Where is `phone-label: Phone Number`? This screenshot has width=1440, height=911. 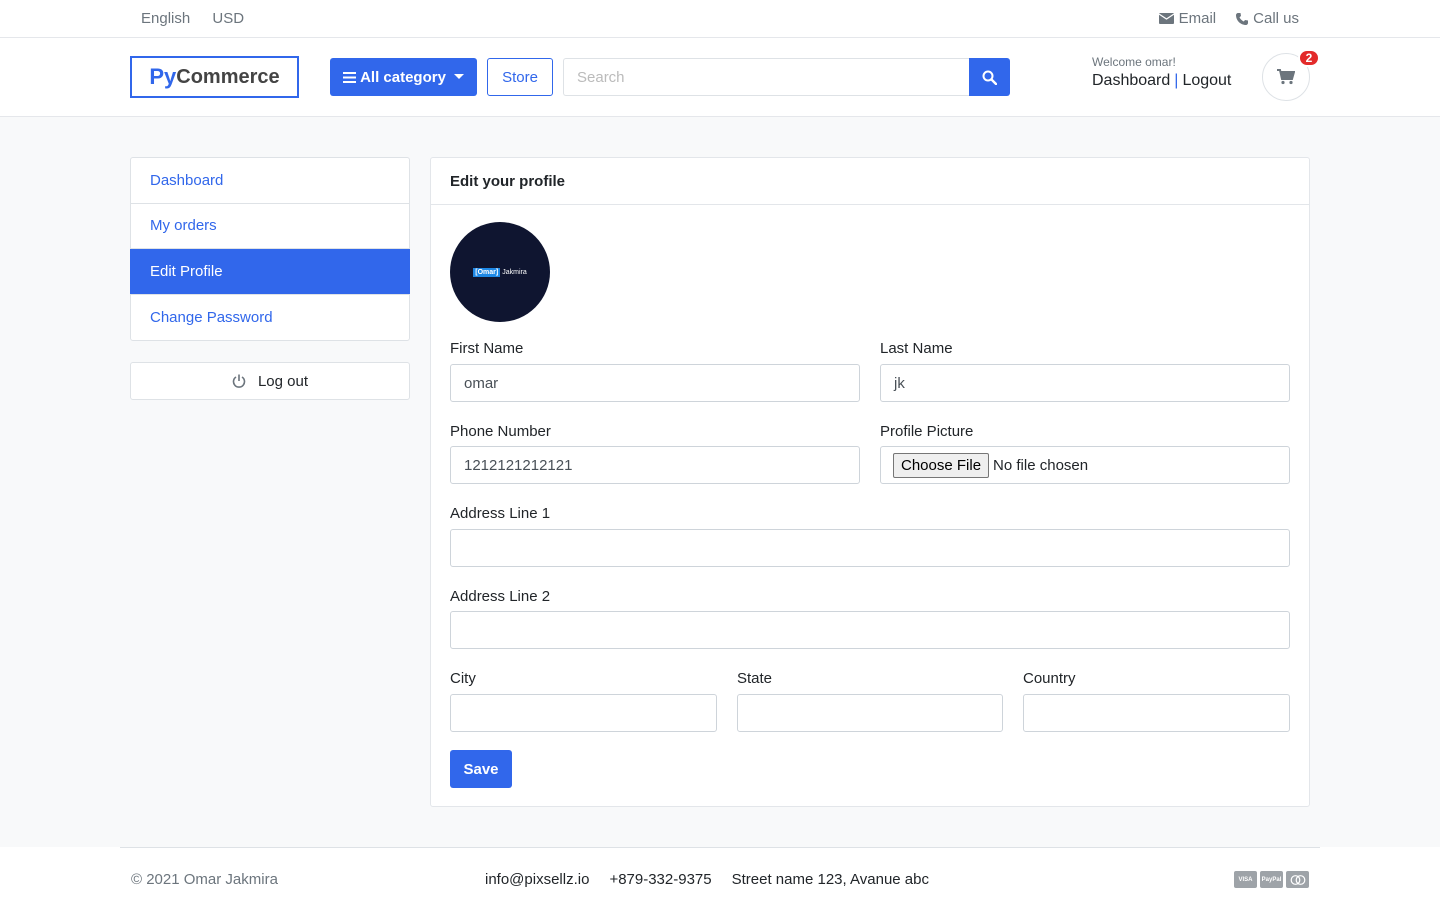 phone-label: Phone Number is located at coordinates (500, 431).